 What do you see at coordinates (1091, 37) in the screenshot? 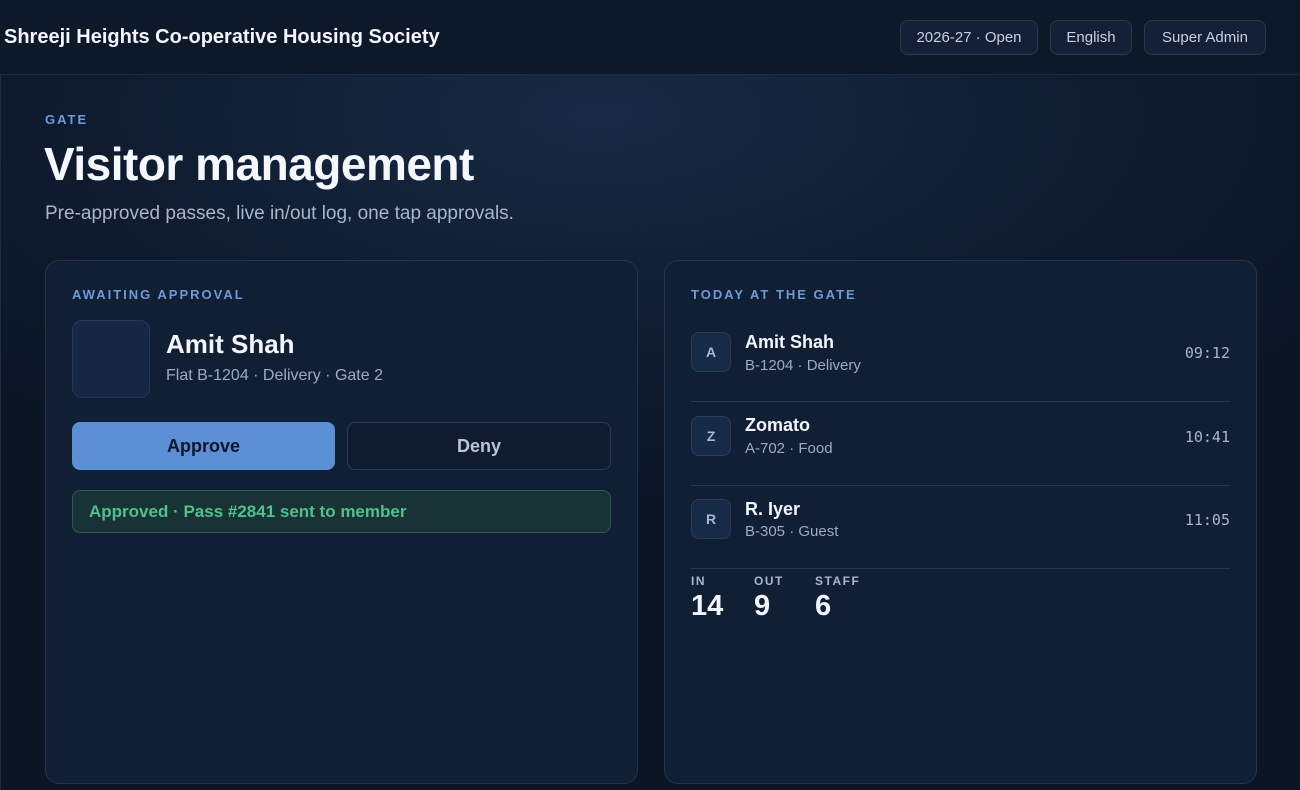
I see `language-button: English` at bounding box center [1091, 37].